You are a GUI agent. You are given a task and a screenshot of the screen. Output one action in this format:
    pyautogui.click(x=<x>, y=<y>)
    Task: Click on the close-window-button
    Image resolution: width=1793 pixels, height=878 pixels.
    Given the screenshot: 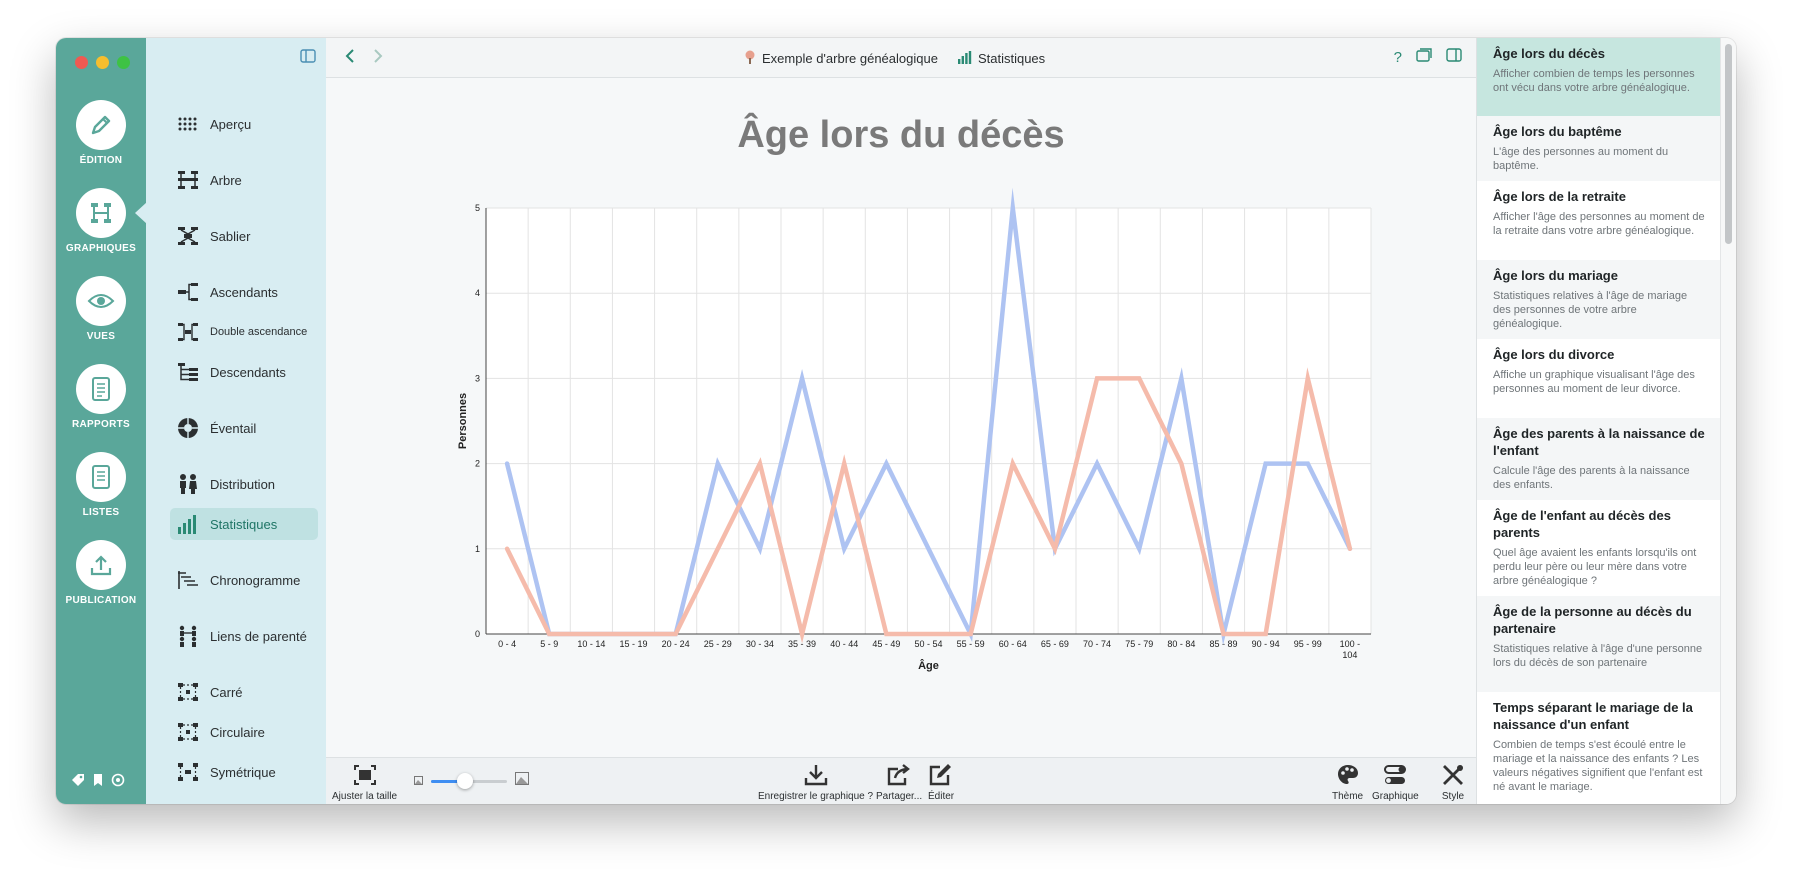 What is the action you would take?
    pyautogui.click(x=81, y=62)
    